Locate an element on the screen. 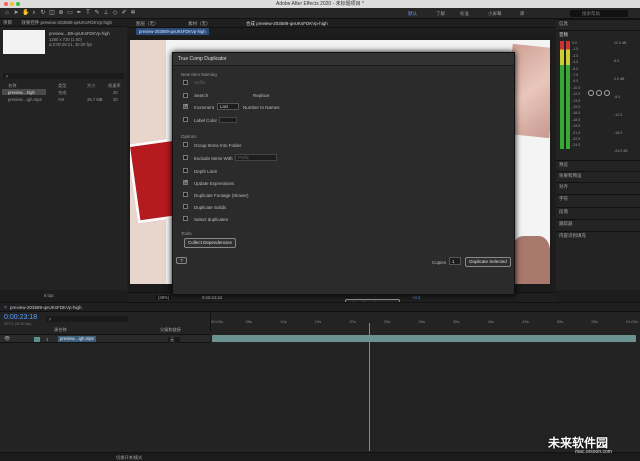 This screenshot has width=640, height=461. group-items-checkbox is located at coordinates (185, 144).